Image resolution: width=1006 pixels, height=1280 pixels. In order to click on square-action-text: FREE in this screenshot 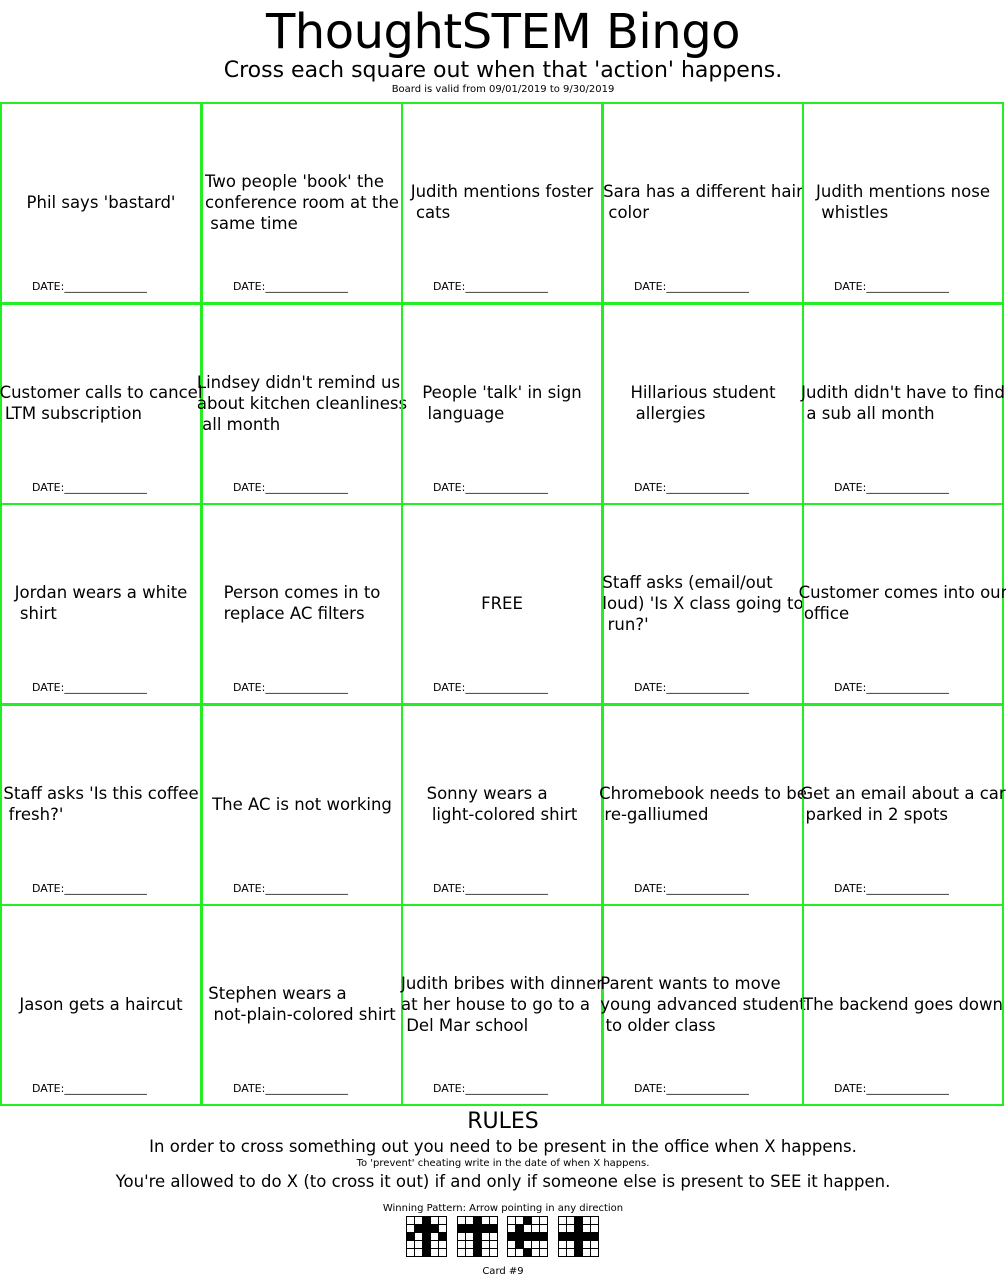, I will do `click(502, 603)`.